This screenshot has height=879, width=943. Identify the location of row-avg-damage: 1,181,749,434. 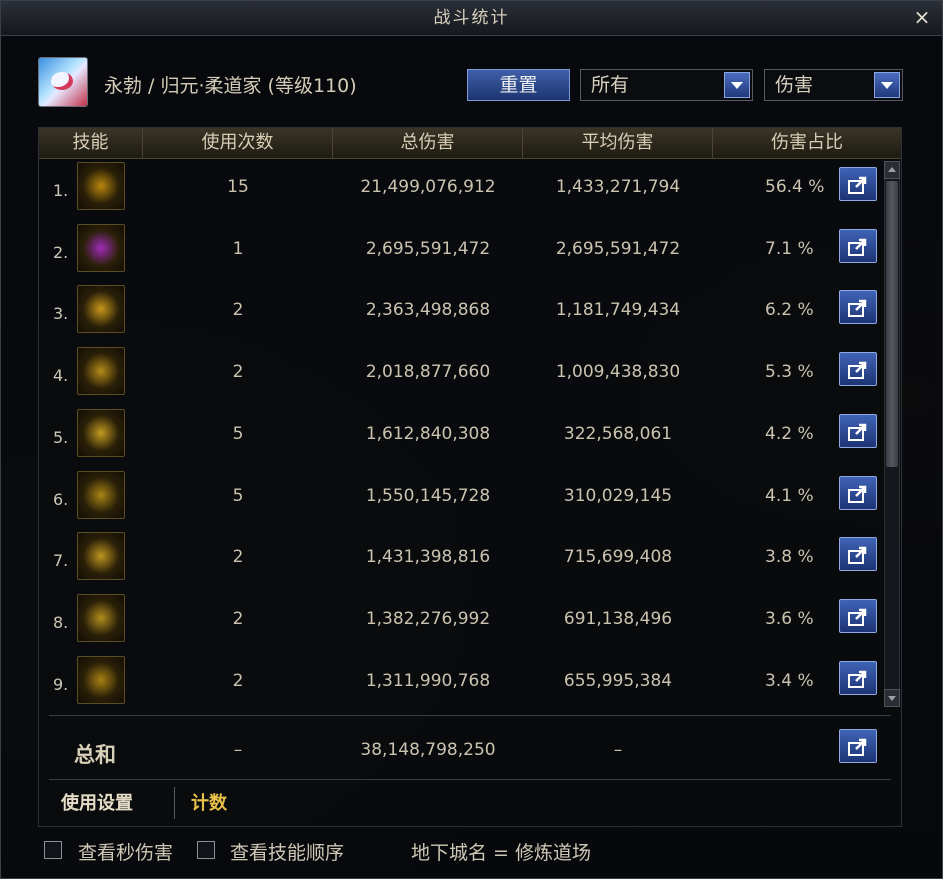
(618, 310).